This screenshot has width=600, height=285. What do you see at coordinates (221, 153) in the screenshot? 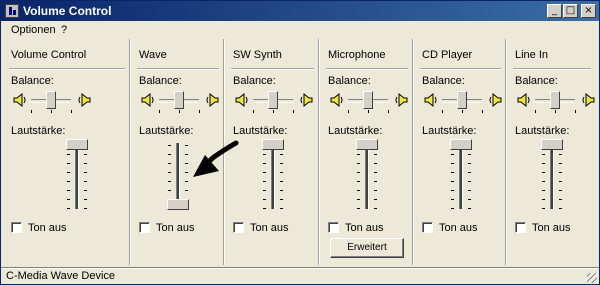
I see `annotation-arrow-shaft` at bounding box center [221, 153].